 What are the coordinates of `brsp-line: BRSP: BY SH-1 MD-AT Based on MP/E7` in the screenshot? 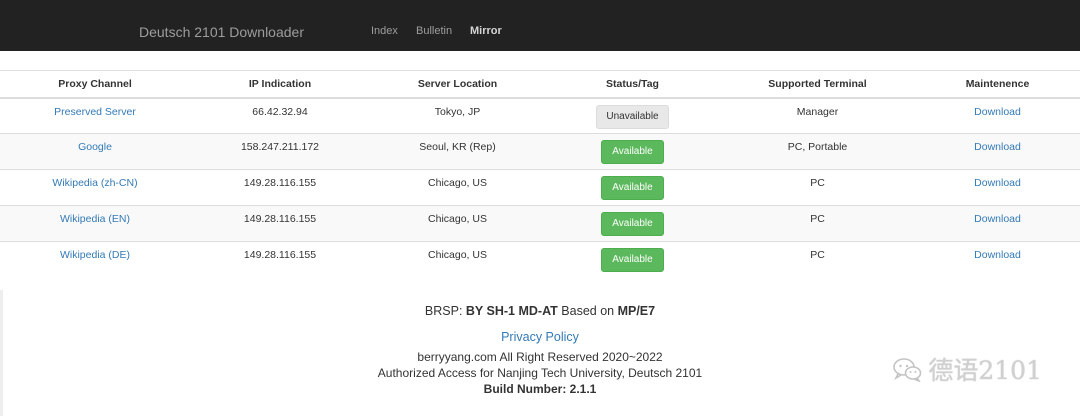 It's located at (540, 311).